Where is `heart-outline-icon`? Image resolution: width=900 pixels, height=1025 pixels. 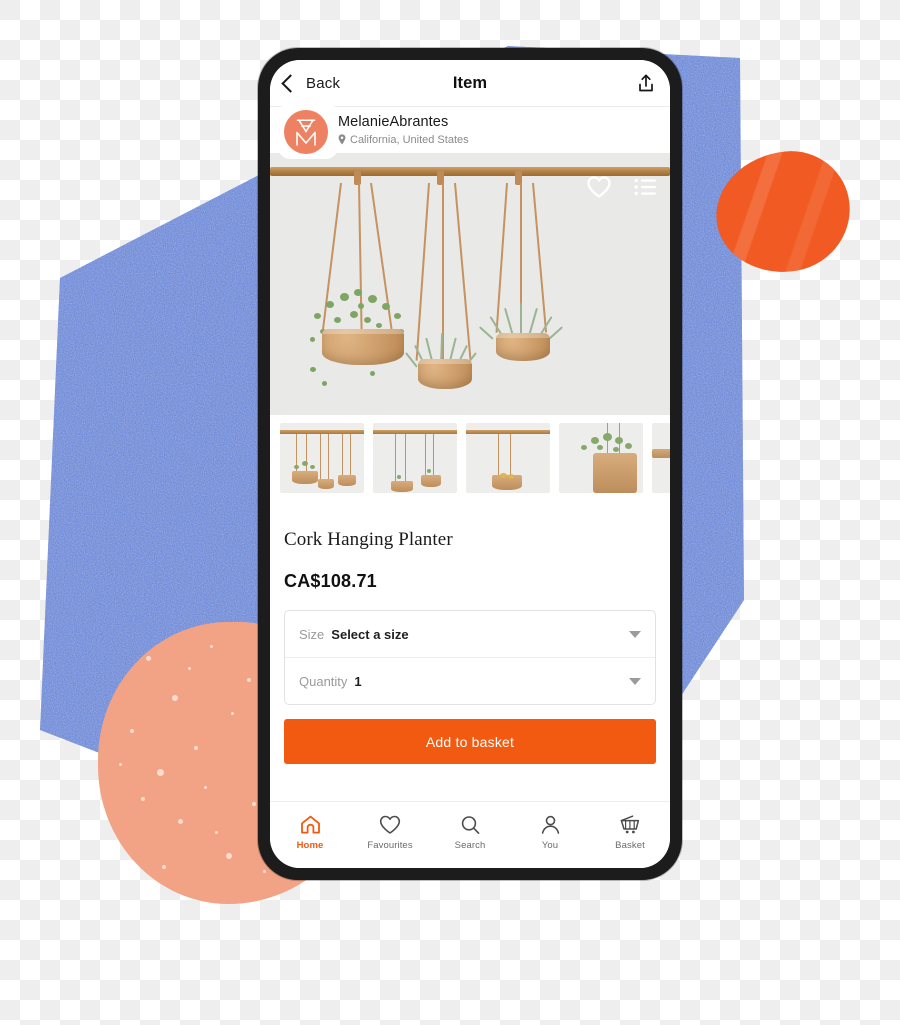 heart-outline-icon is located at coordinates (599, 187).